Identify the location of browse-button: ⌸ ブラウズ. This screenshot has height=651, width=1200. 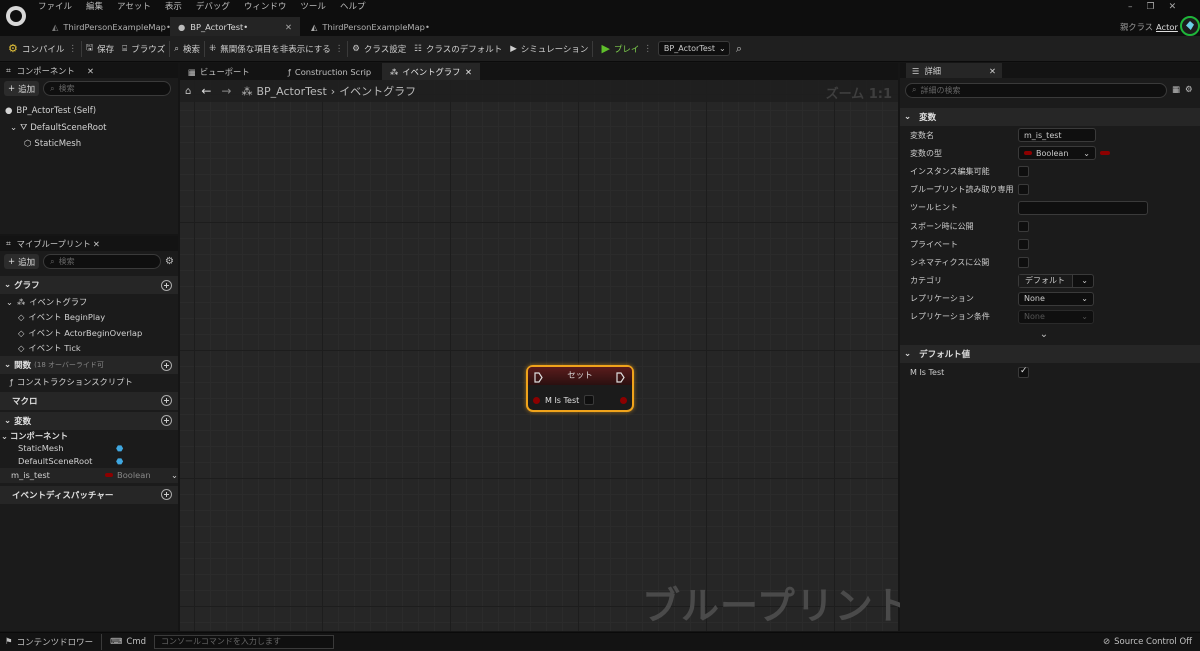
(143, 49).